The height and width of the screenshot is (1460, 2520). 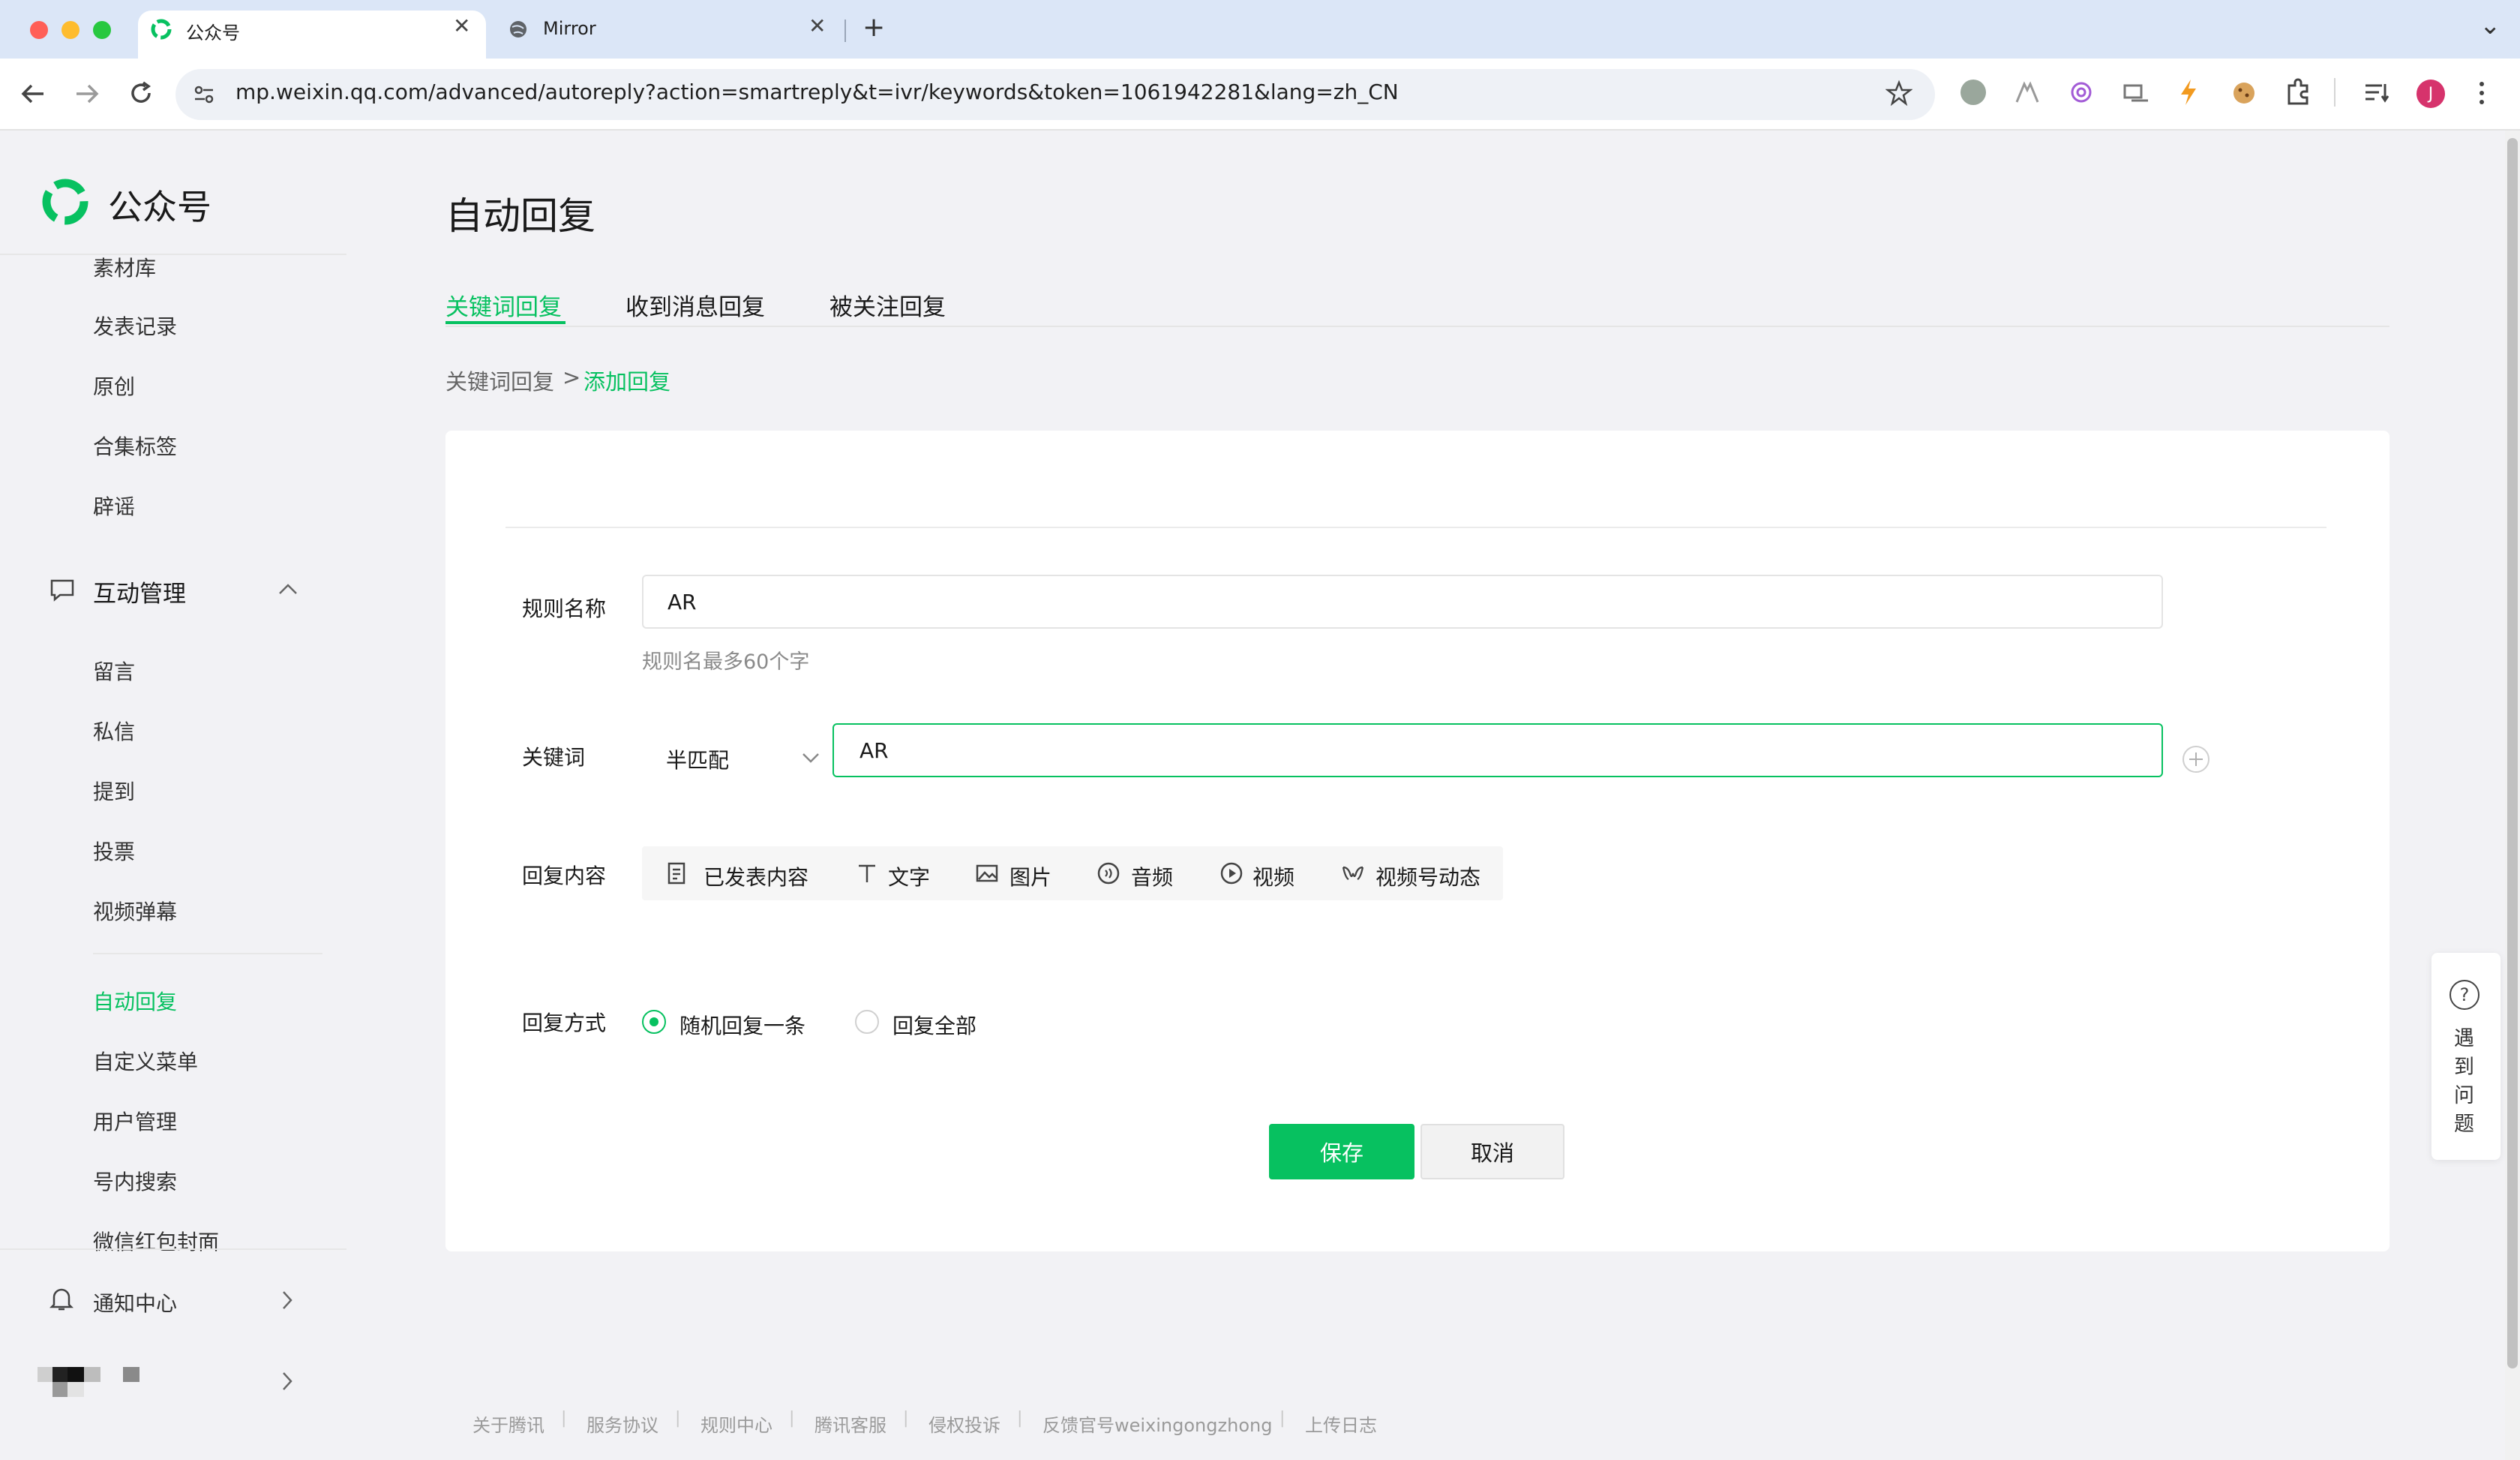 What do you see at coordinates (135, 446) in the screenshot?
I see `sidebar-item-collection-tags: 合集标签` at bounding box center [135, 446].